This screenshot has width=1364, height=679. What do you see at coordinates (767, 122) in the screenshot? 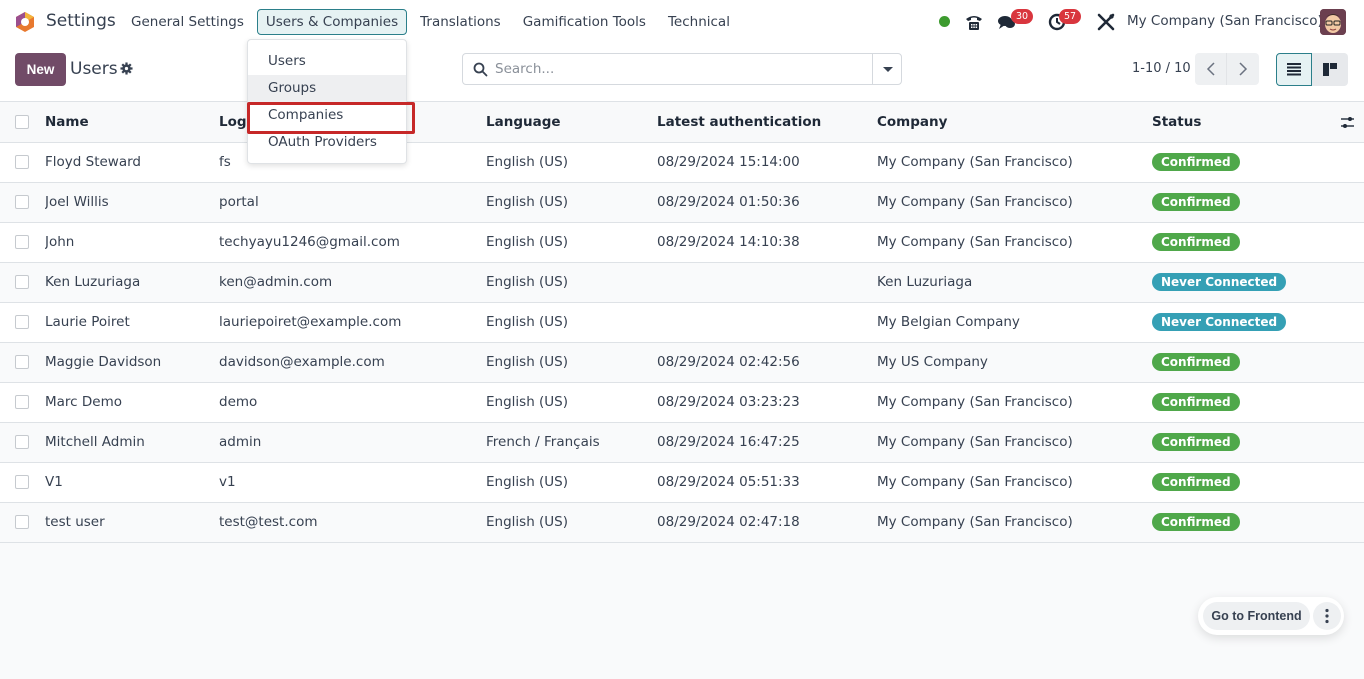
I see `column-header-latest-authentication: Latest authentication` at bounding box center [767, 122].